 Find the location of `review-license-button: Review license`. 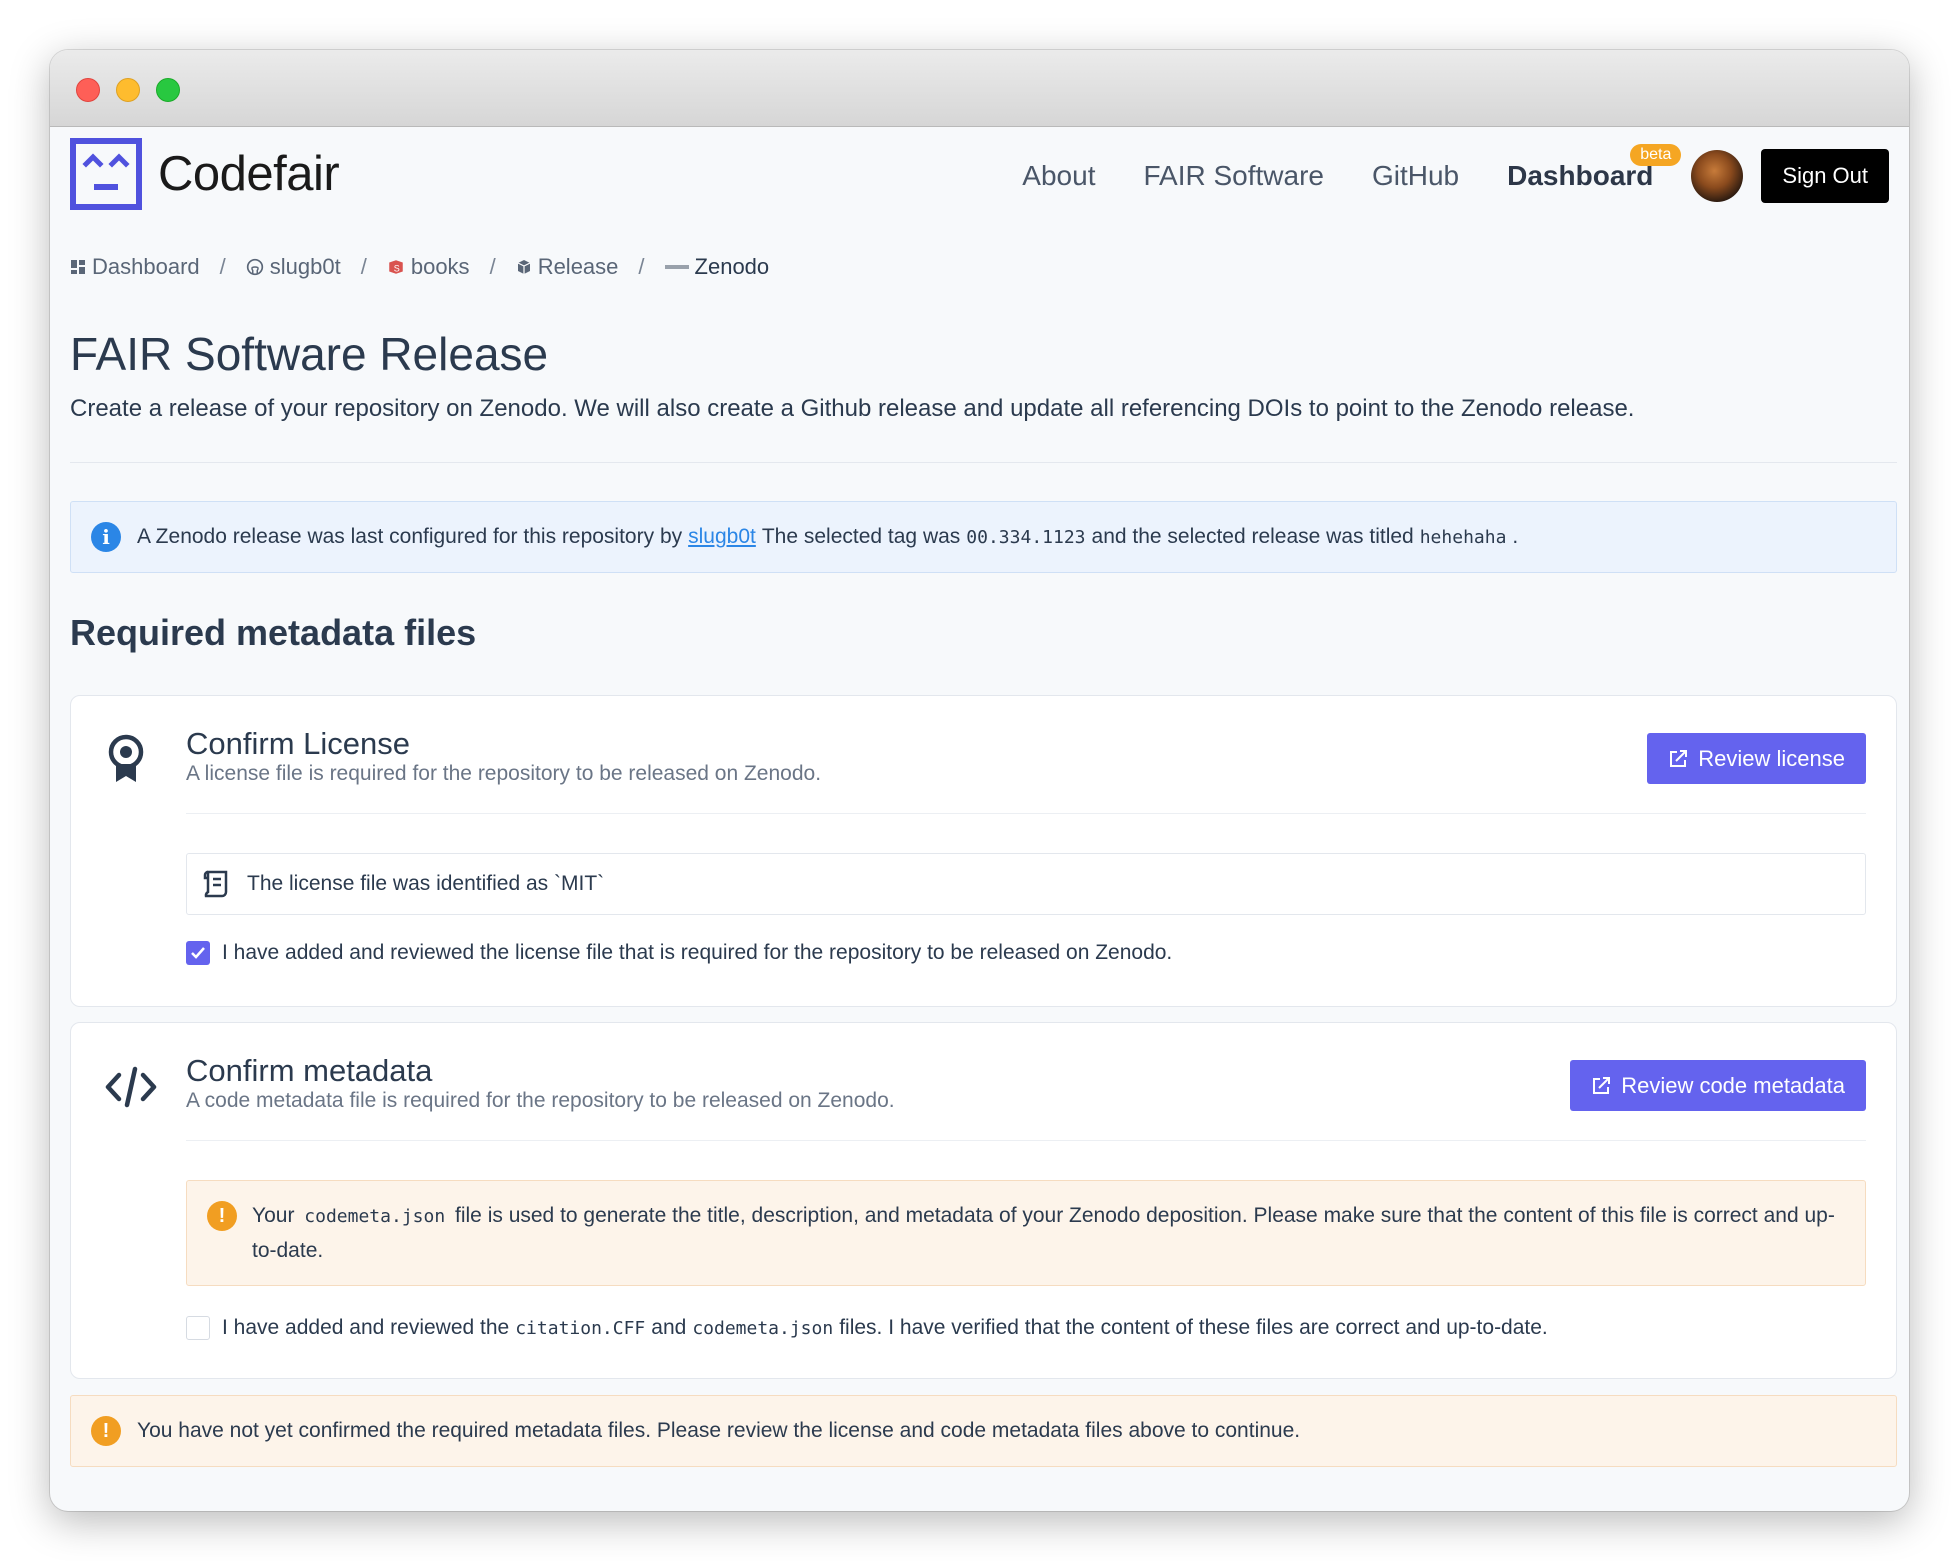

review-license-button: Review license is located at coordinates (1756, 758).